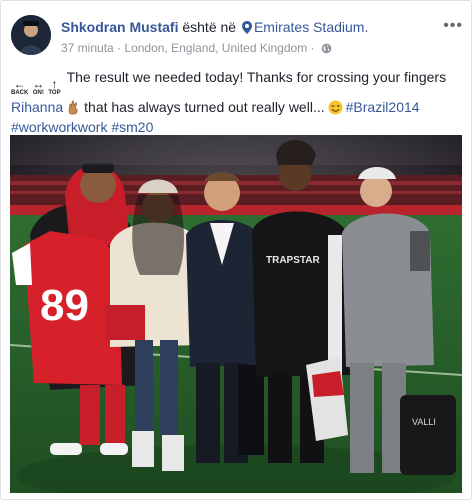 The width and height of the screenshot is (474, 502). What do you see at coordinates (119, 27) in the screenshot?
I see `author-name: Shkodran Mustafi` at bounding box center [119, 27].